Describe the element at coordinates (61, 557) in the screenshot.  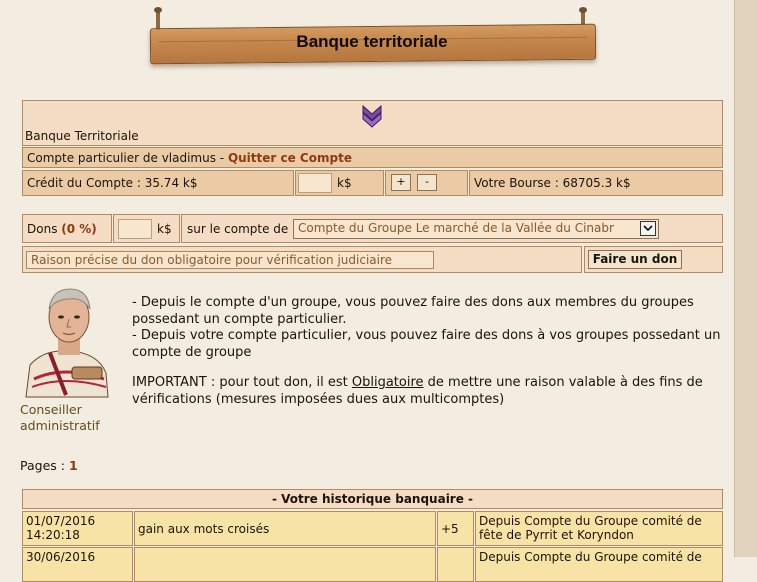
I see `history-date: 30/06/2016` at that location.